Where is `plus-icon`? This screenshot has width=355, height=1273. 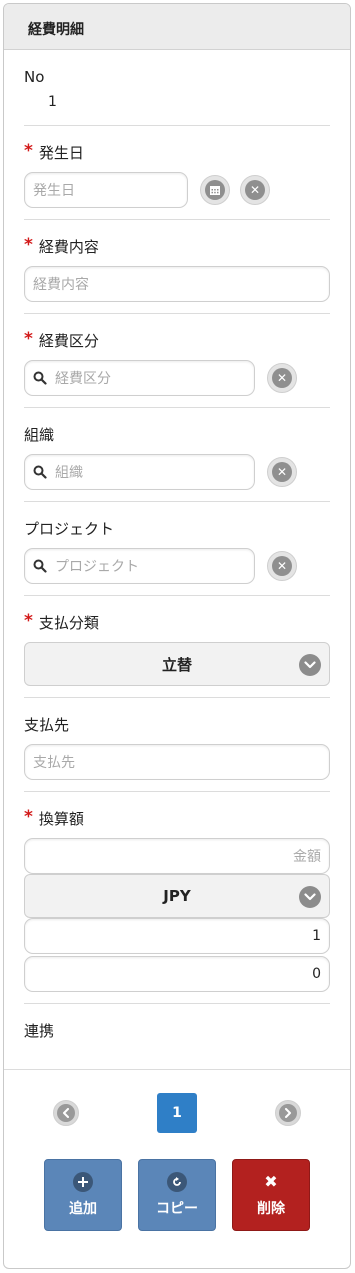
plus-icon is located at coordinates (83, 1182).